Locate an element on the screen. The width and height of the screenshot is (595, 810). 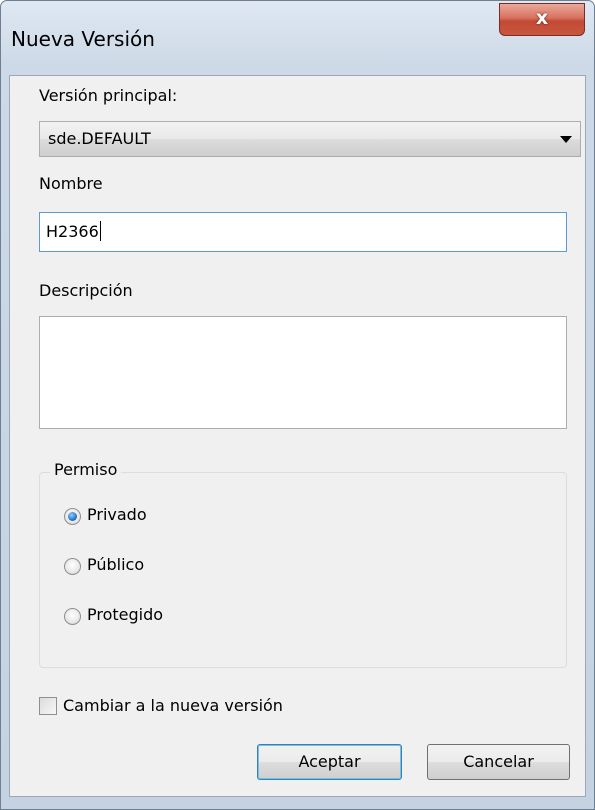
permission-legend: Permiso is located at coordinates (86, 469).